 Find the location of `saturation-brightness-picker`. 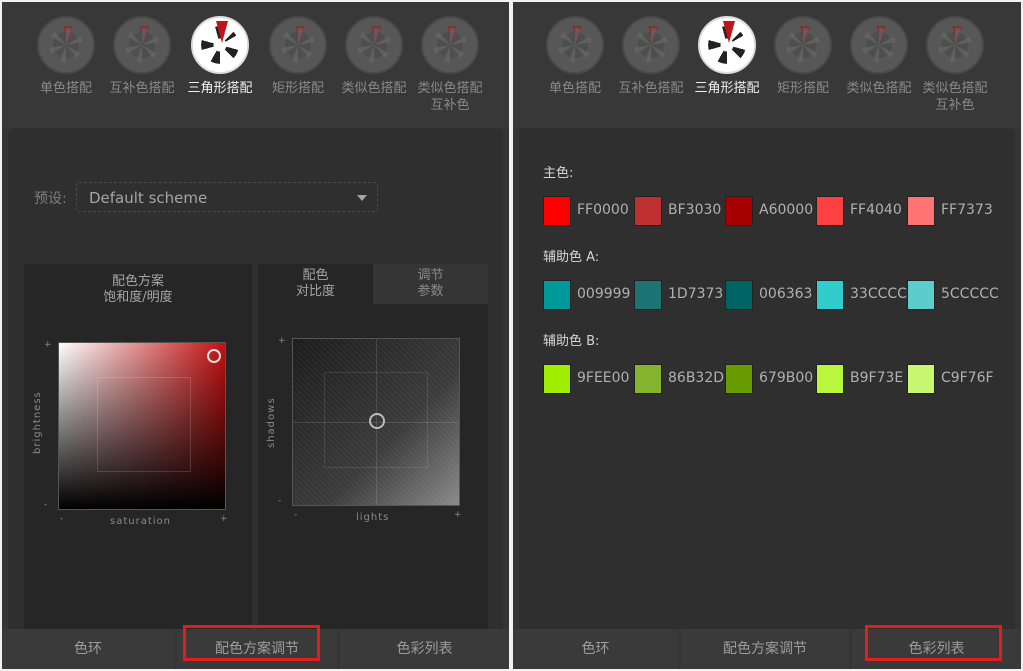

saturation-brightness-picker is located at coordinates (142, 426).